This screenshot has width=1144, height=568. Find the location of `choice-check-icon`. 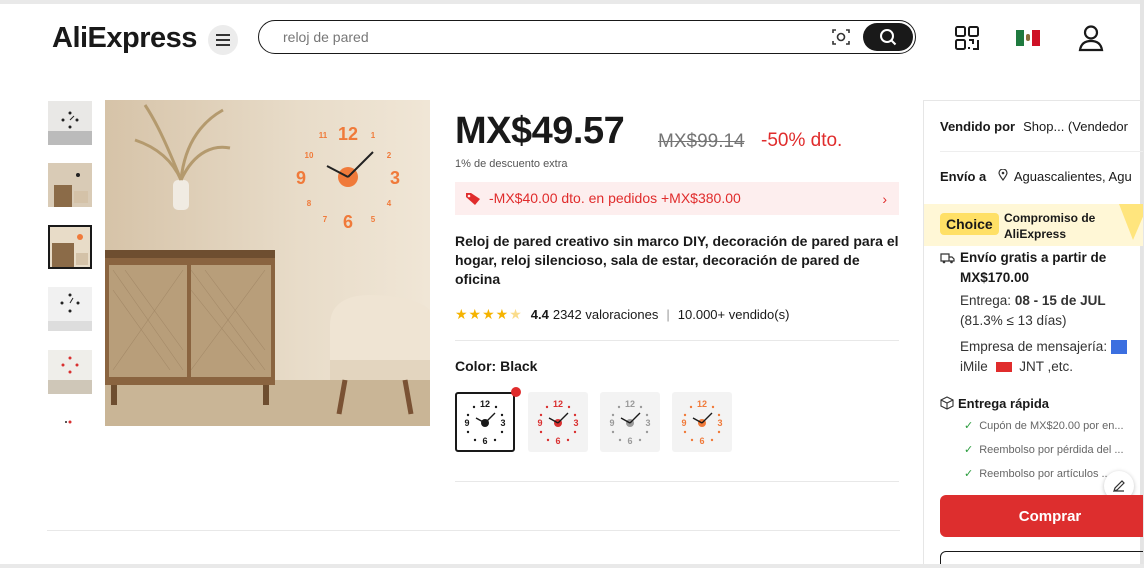

choice-check-icon is located at coordinates (1131, 222).